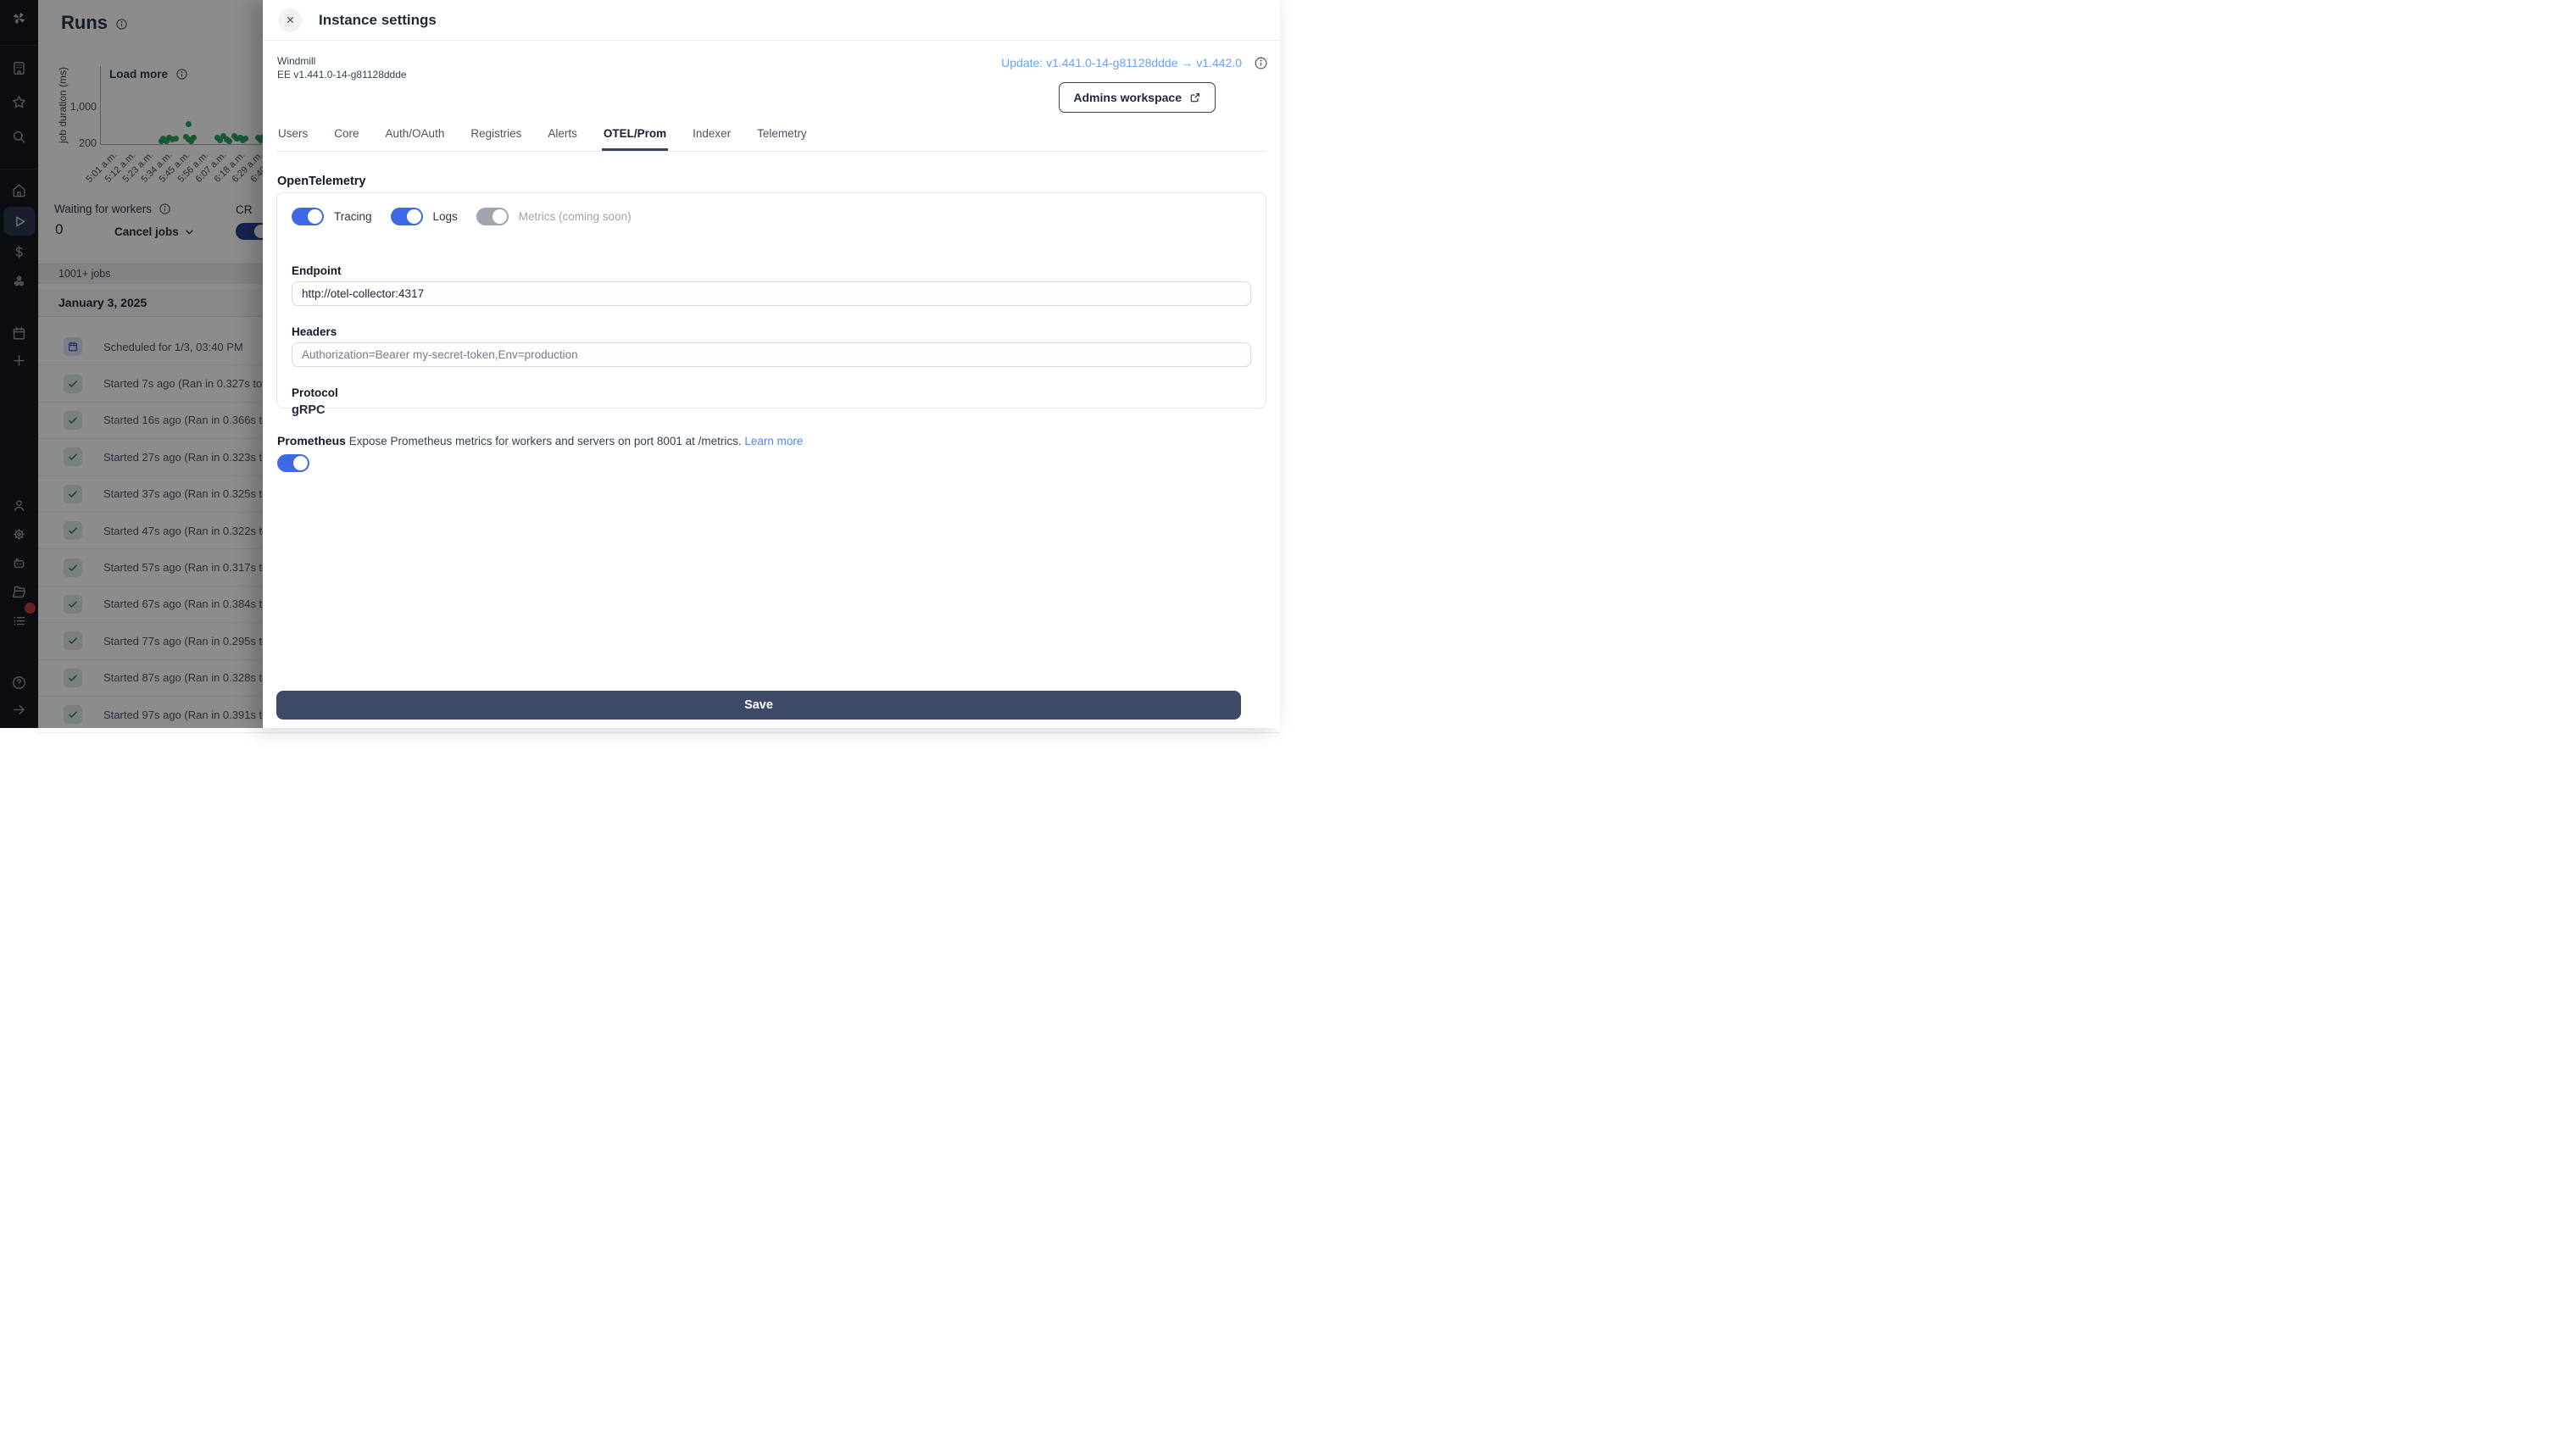 Image resolution: width=2560 pixels, height=1456 pixels. I want to click on toggle-item: Metrics (coming soon), so click(554, 217).